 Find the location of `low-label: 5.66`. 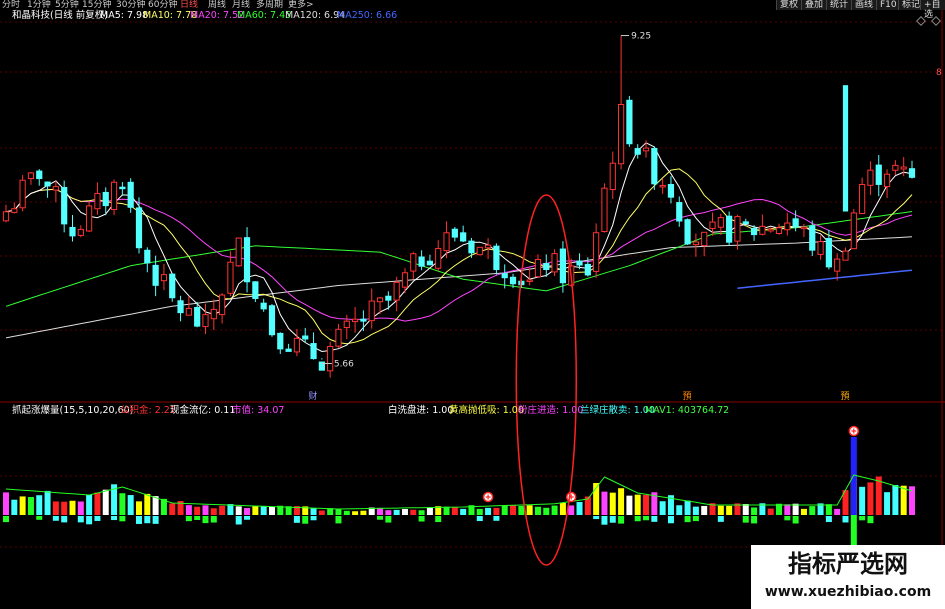

low-label: 5.66 is located at coordinates (344, 365).